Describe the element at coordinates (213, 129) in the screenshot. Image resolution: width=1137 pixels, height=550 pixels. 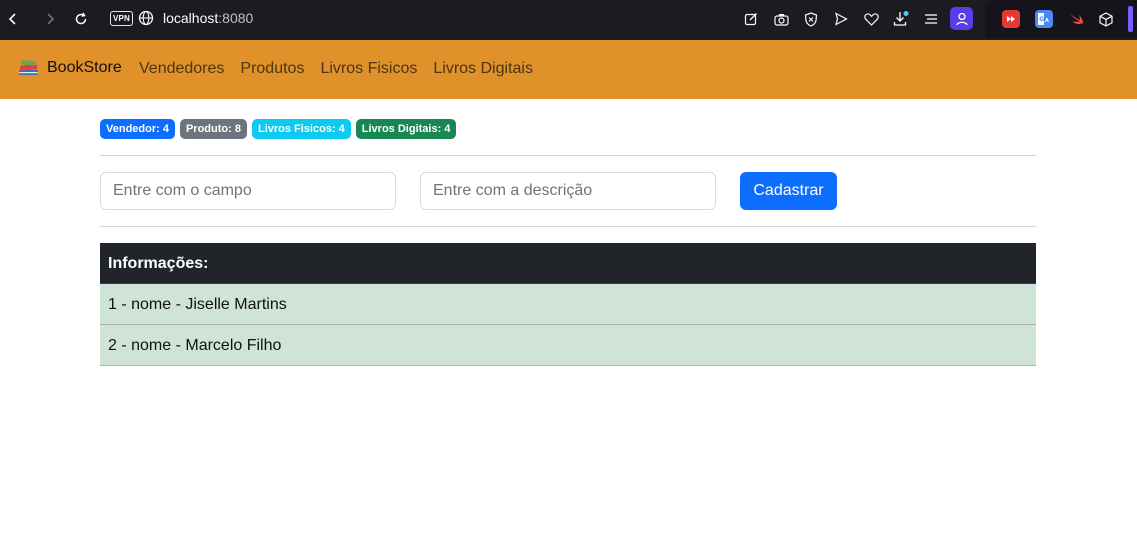
I see `badge-produto: Produto: 8` at that location.